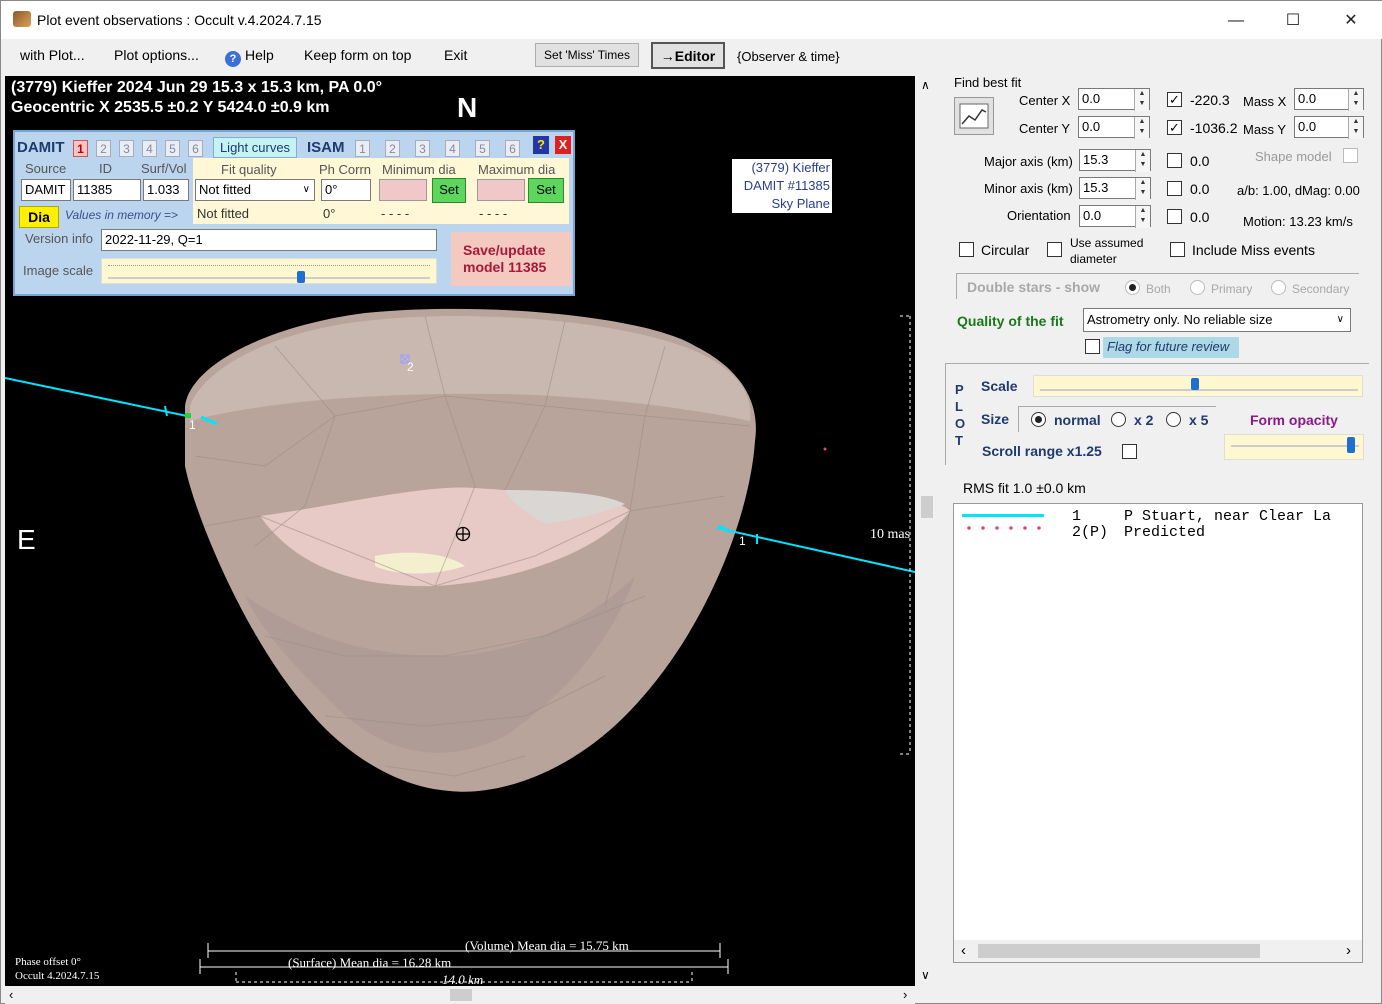 Image resolution: width=1382 pixels, height=1004 pixels. I want to click on surfvol-field: 1.033, so click(166, 190).